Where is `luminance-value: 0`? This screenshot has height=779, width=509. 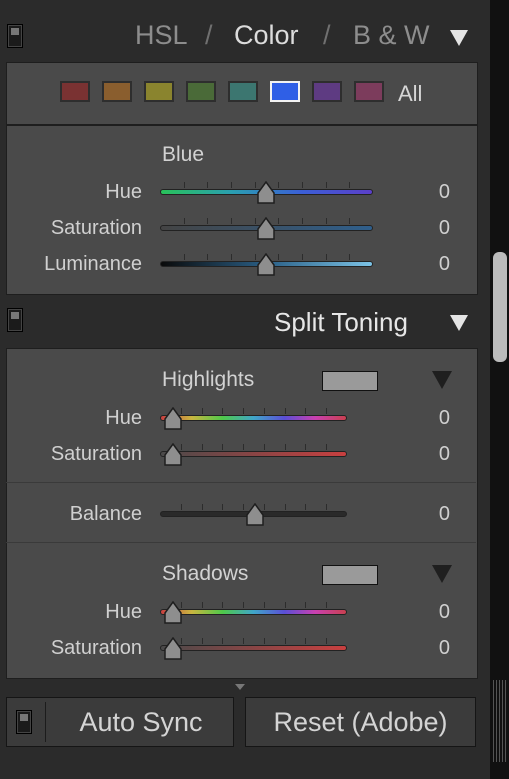 luminance-value: 0 is located at coordinates (435, 264).